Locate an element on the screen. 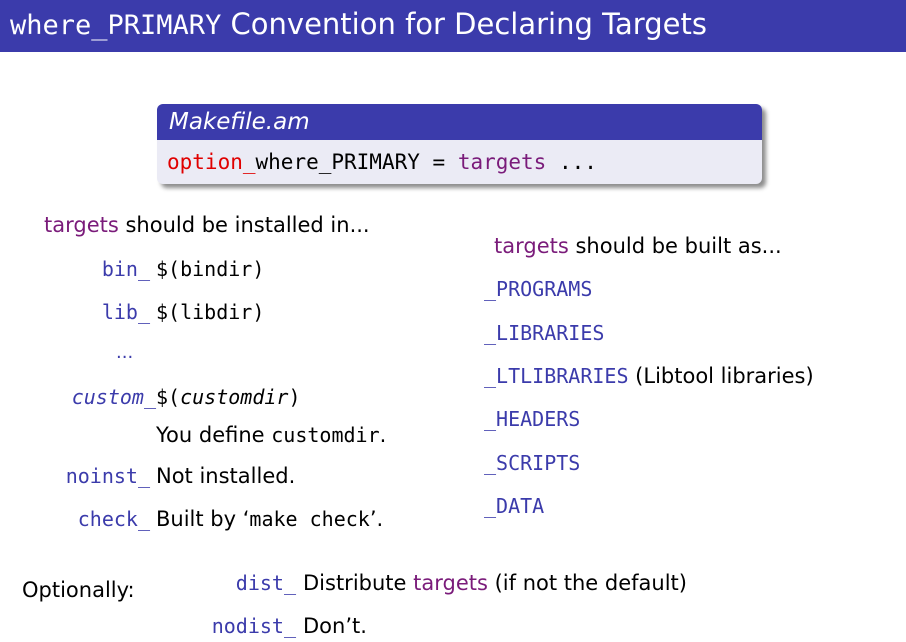 This screenshot has width=906, height=642. custom-key-wrap: custom_ is located at coordinates (83, 397).